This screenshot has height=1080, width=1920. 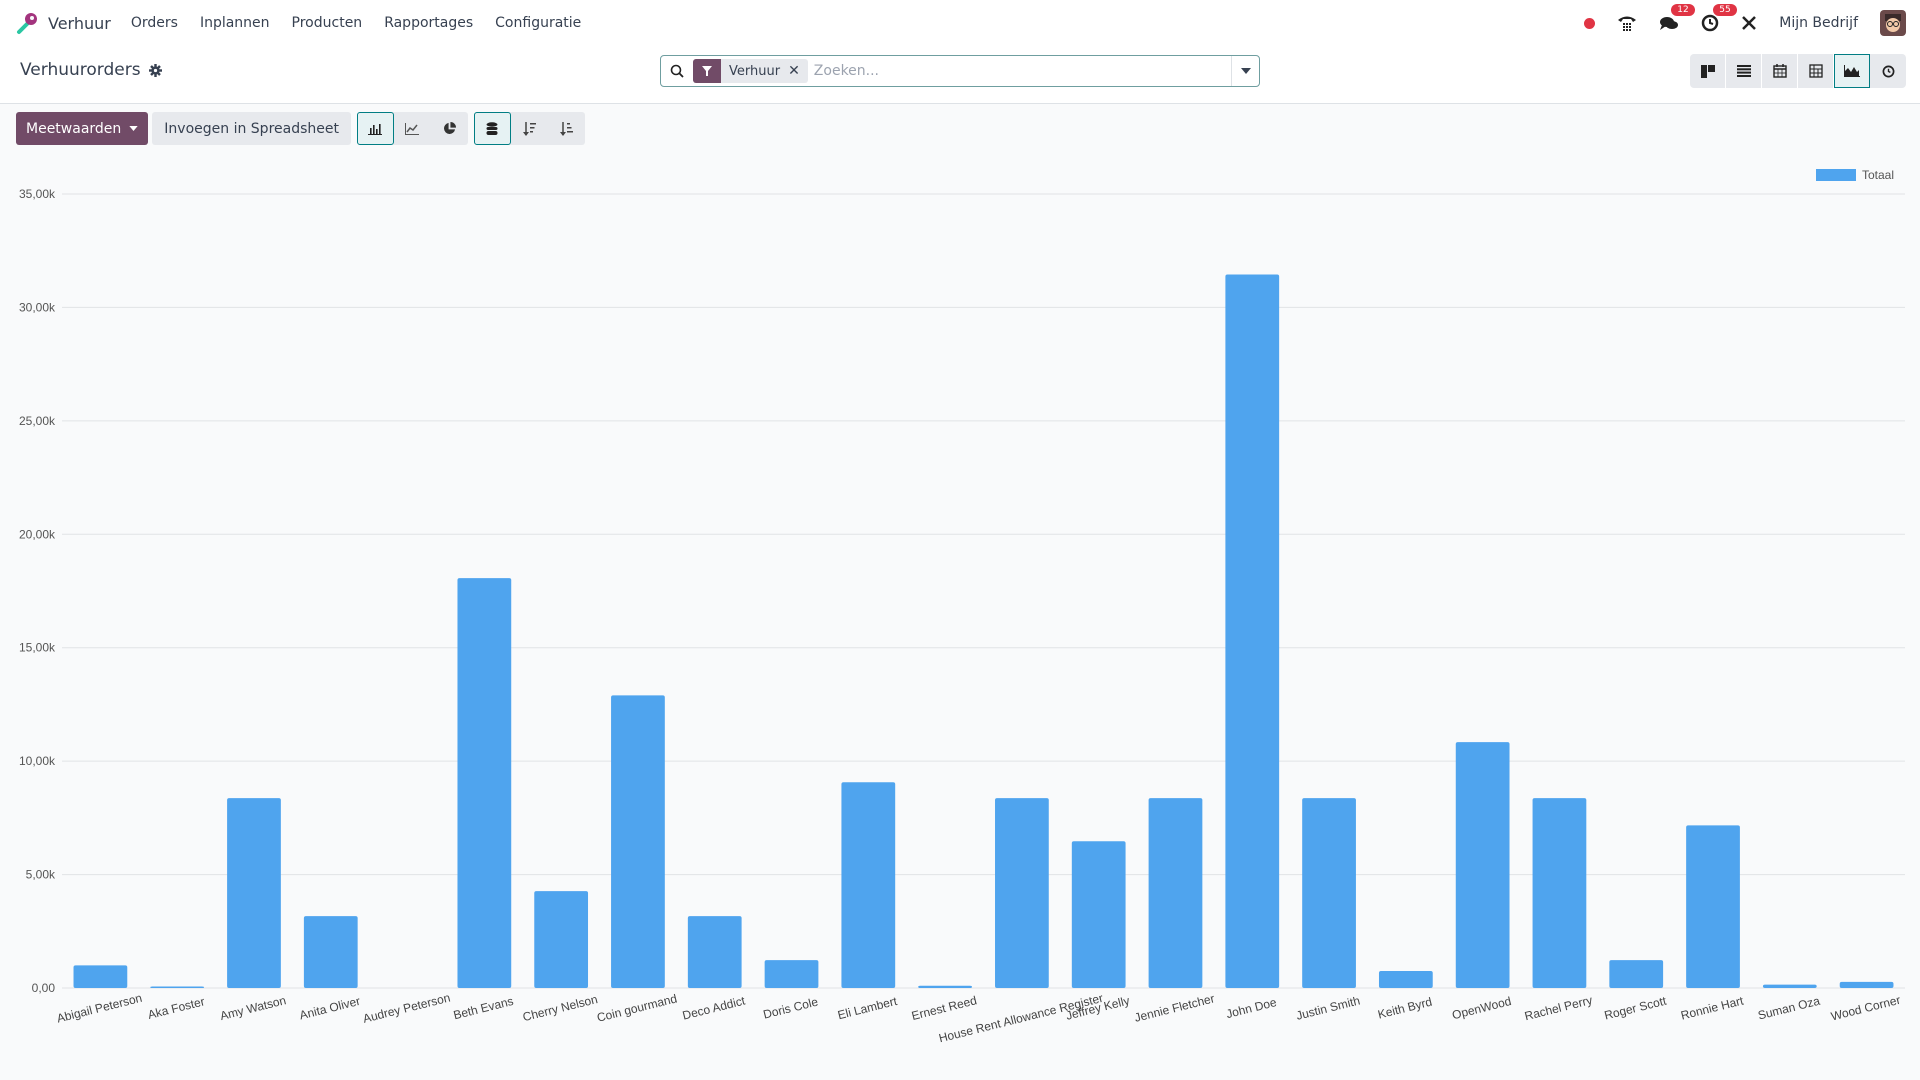 What do you see at coordinates (1636, 1008) in the screenshot?
I see `x-tick-label: Roger Scott` at bounding box center [1636, 1008].